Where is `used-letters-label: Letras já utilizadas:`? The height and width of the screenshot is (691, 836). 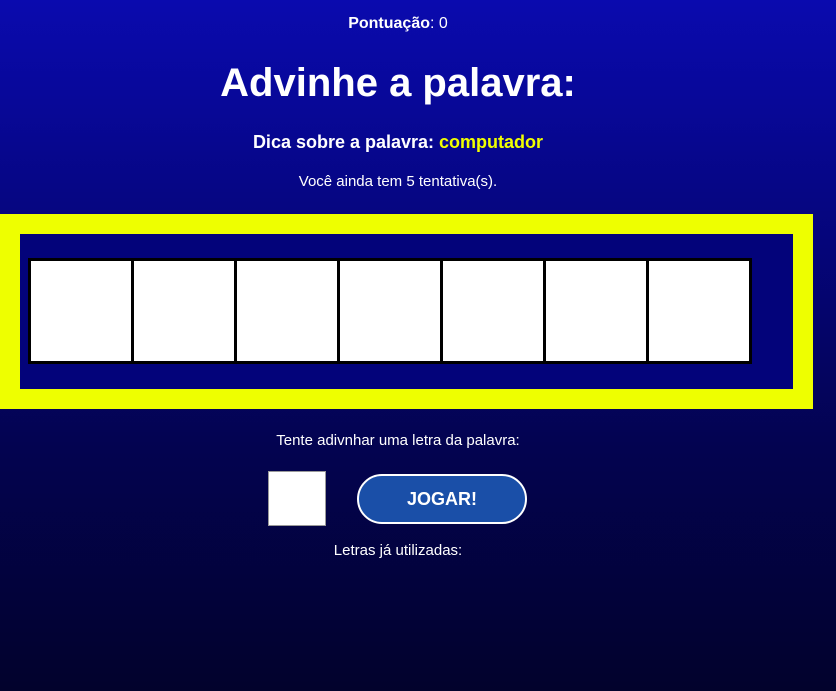
used-letters-label: Letras já utilizadas: is located at coordinates (398, 550).